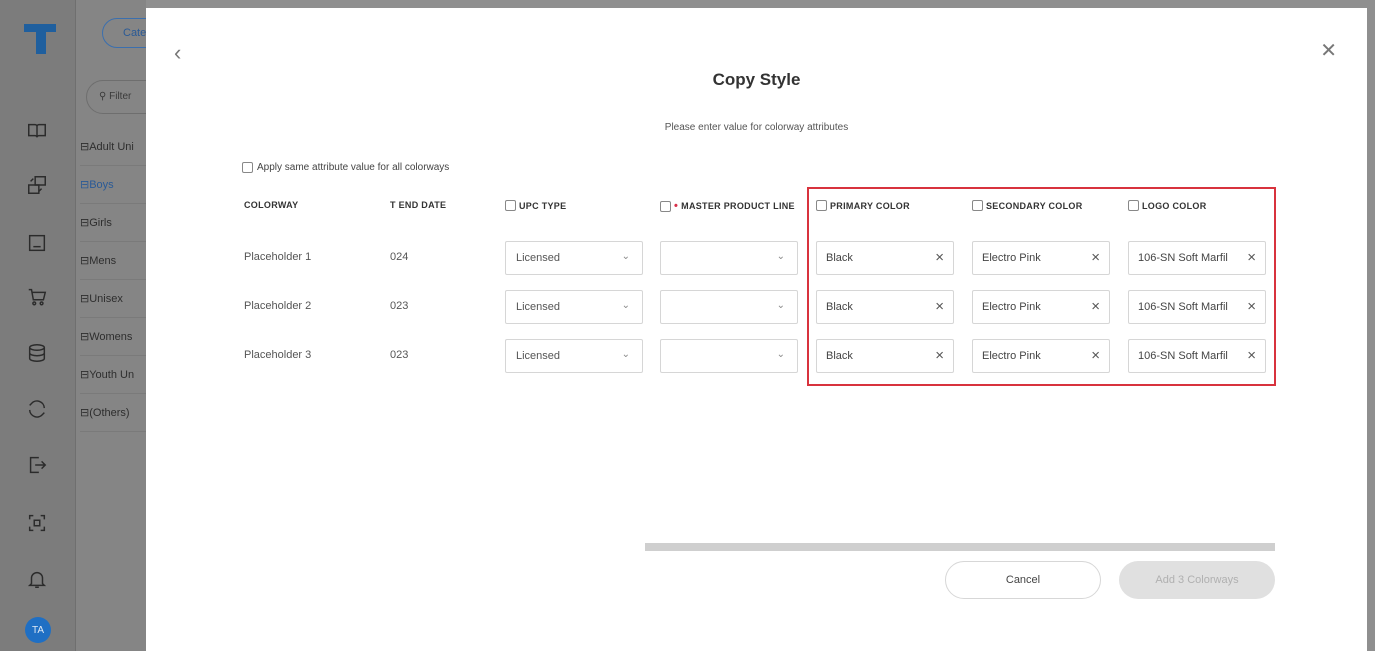  What do you see at coordinates (1023, 580) in the screenshot?
I see `cancel-button: Cancel` at bounding box center [1023, 580].